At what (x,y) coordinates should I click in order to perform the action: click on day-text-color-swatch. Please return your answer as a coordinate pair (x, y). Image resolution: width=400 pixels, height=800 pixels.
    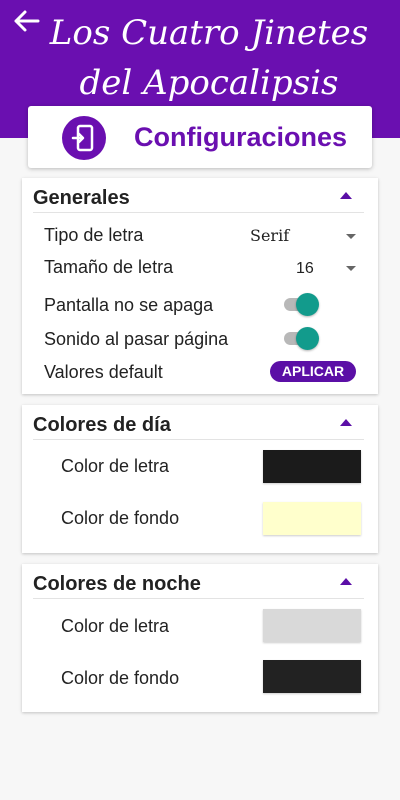
    Looking at the image, I should click on (312, 466).